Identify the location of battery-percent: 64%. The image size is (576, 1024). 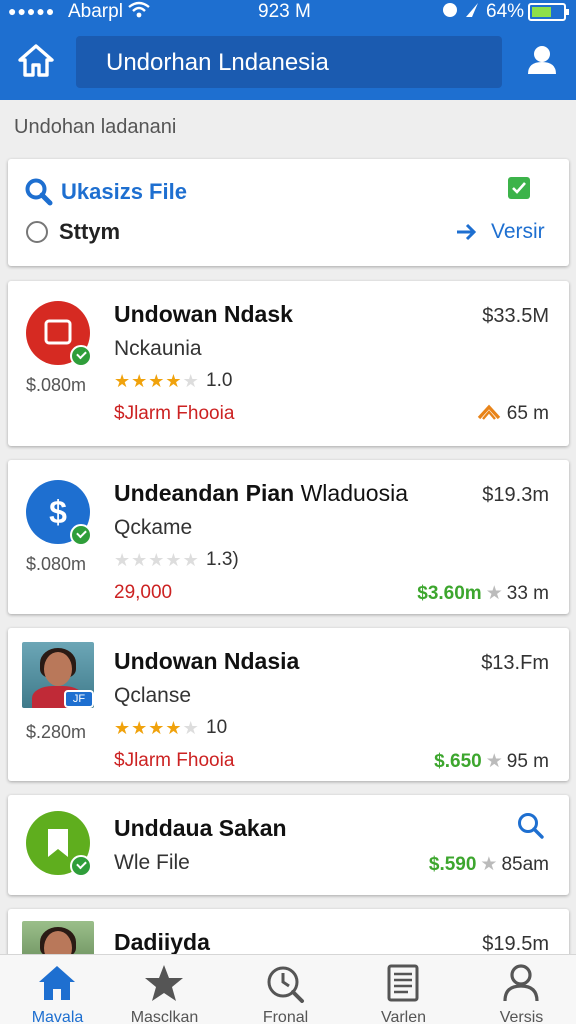
(505, 11).